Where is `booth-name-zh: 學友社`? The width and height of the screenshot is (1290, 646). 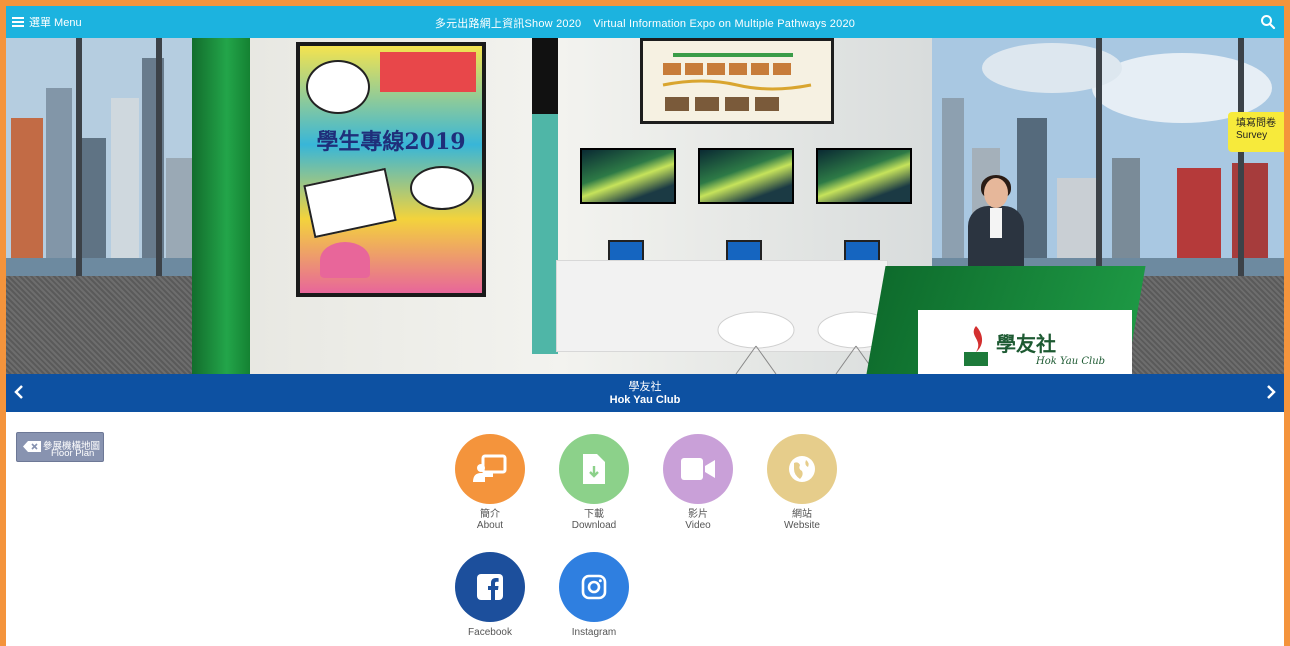 booth-name-zh: 學友社 is located at coordinates (645, 387).